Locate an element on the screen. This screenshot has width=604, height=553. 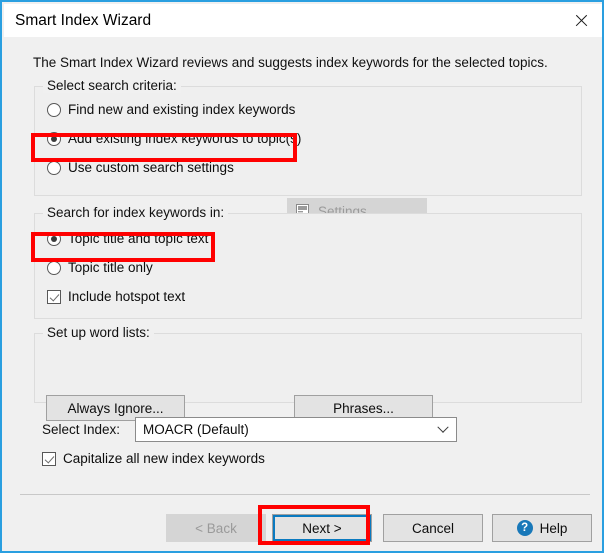
close-icon is located at coordinates (581, 20).